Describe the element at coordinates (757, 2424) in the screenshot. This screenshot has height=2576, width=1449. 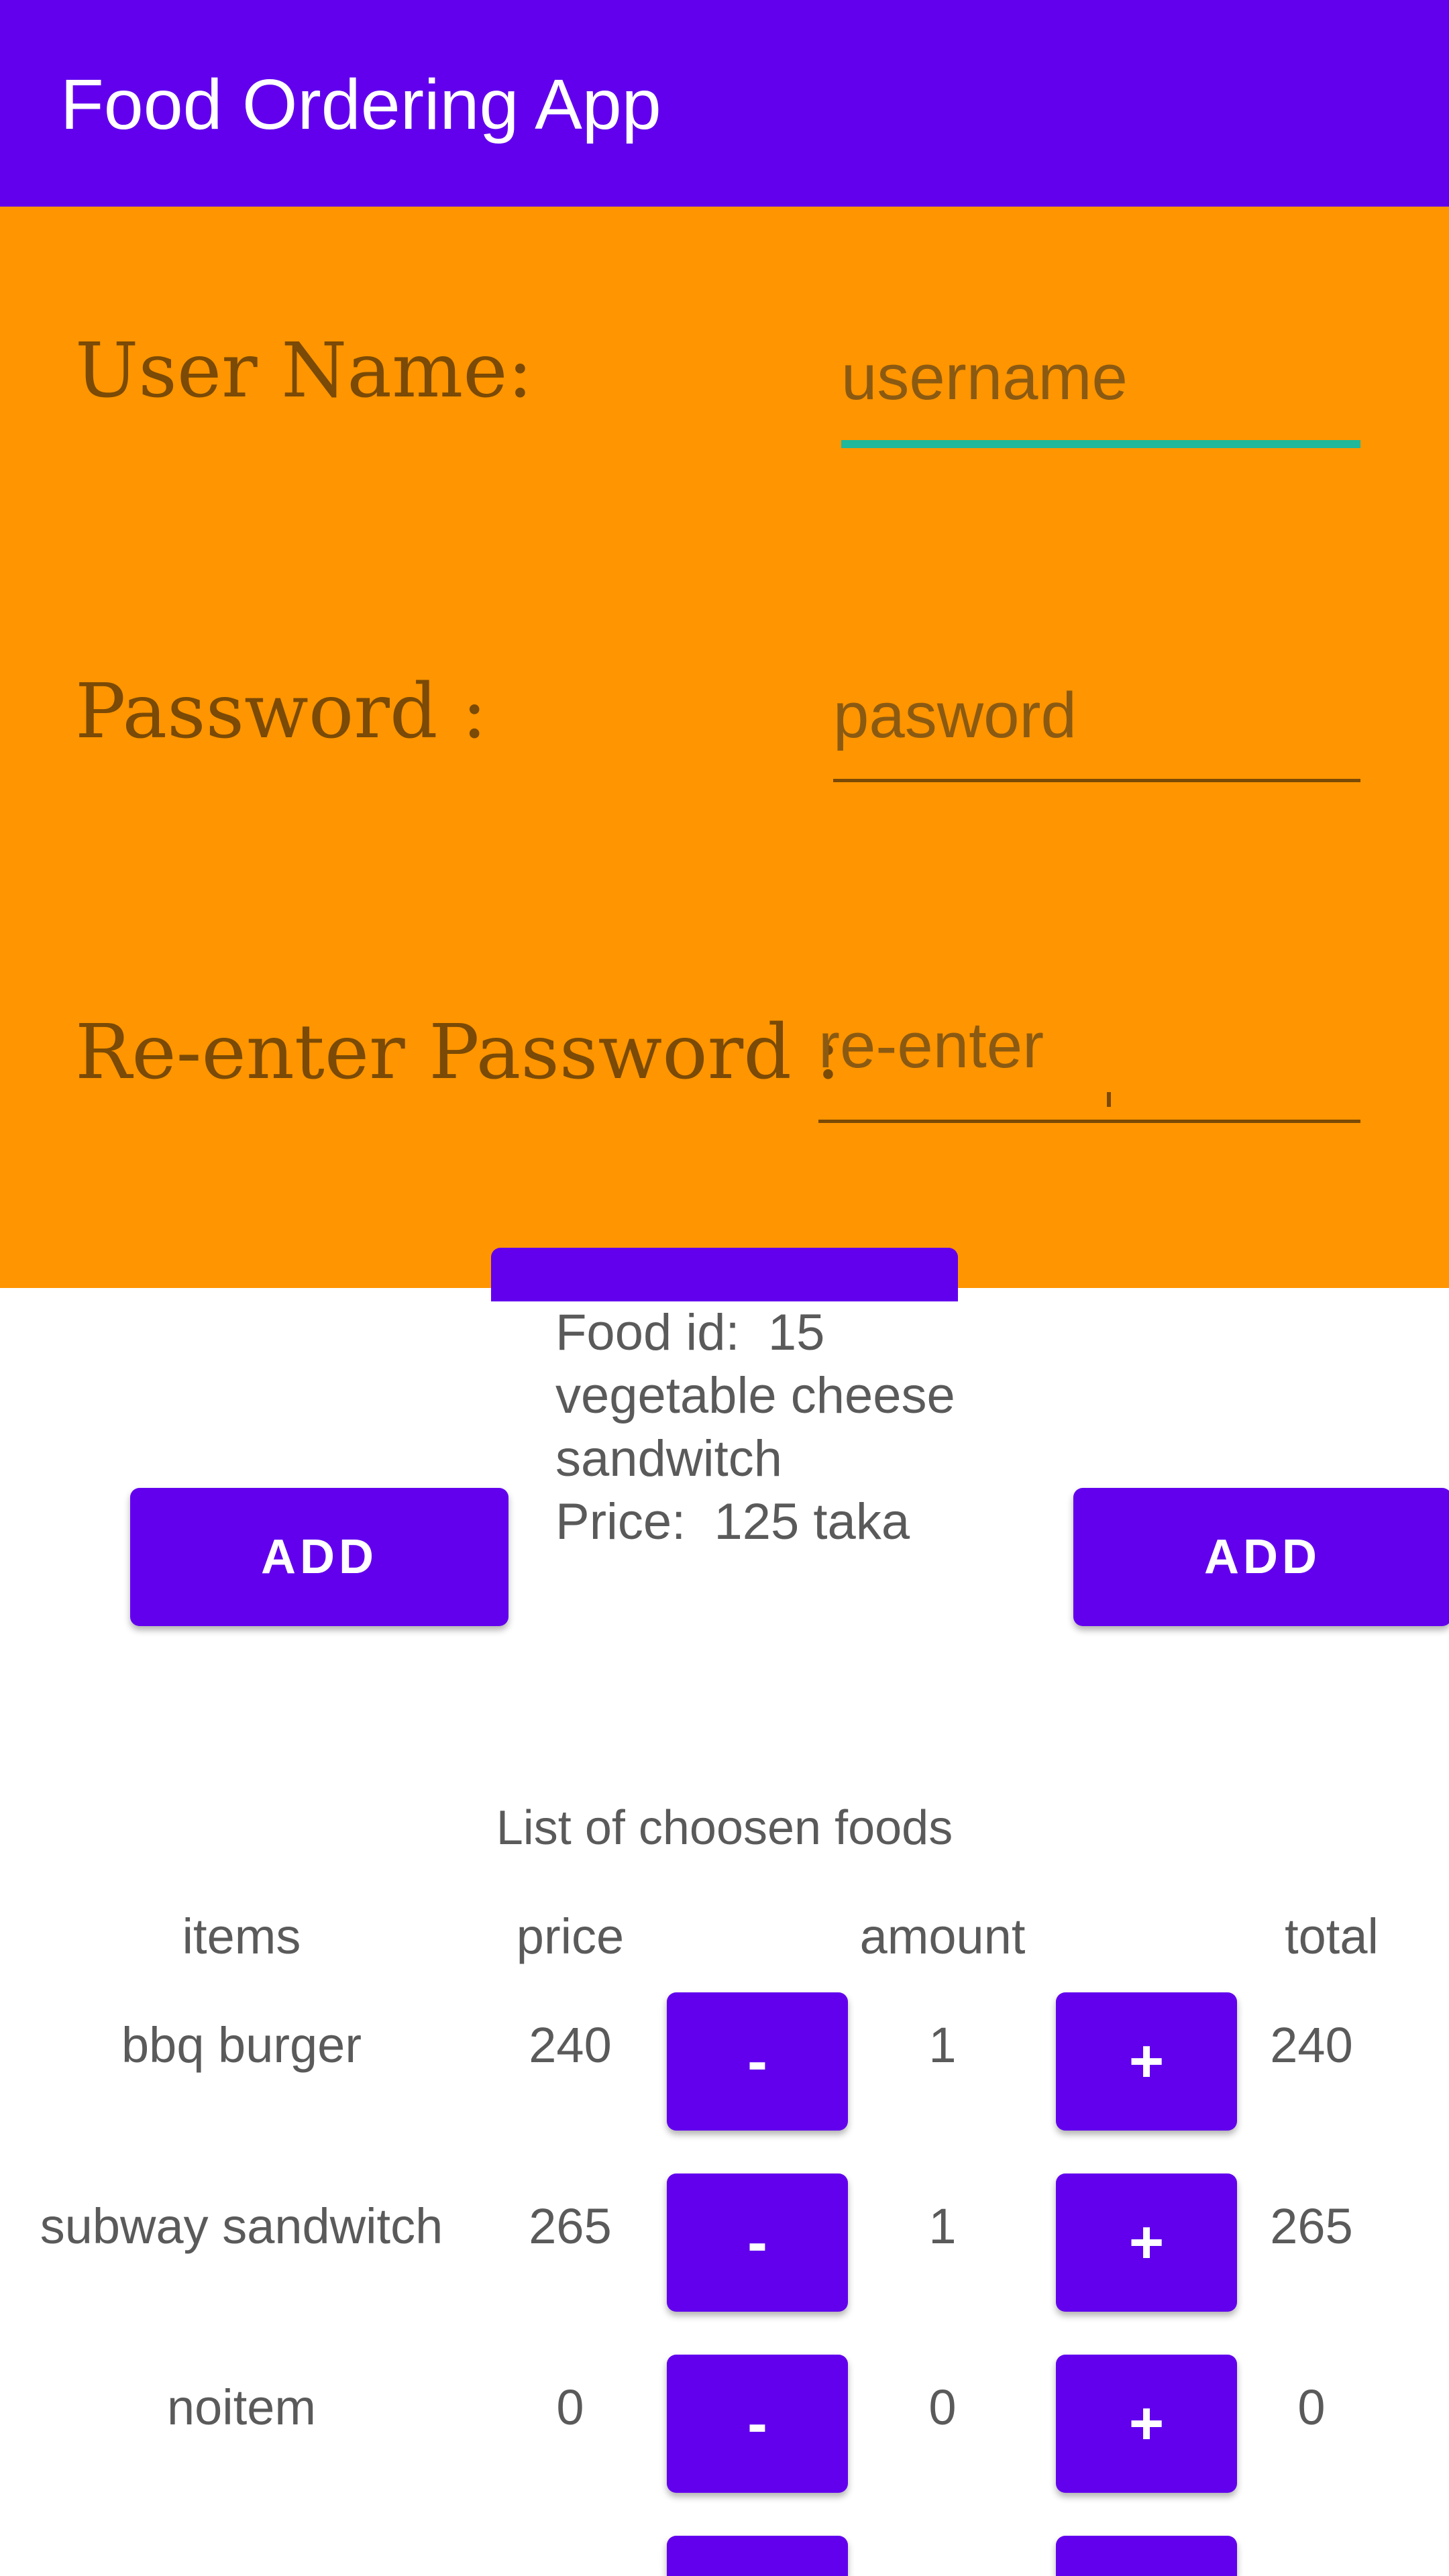
I see `row3-minus-button: -` at that location.